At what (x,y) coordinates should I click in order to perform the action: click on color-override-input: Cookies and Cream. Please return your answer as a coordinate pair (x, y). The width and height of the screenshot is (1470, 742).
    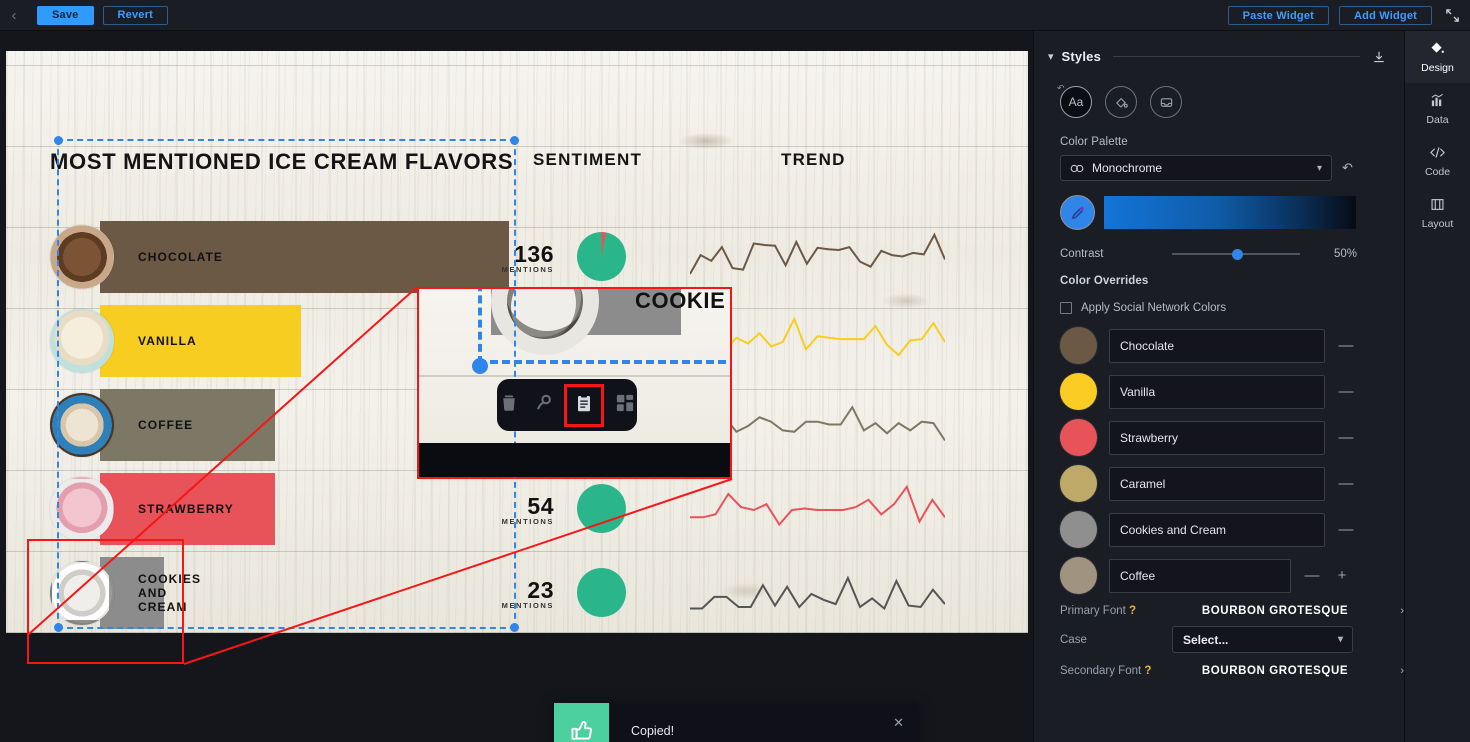
    Looking at the image, I should click on (1217, 529).